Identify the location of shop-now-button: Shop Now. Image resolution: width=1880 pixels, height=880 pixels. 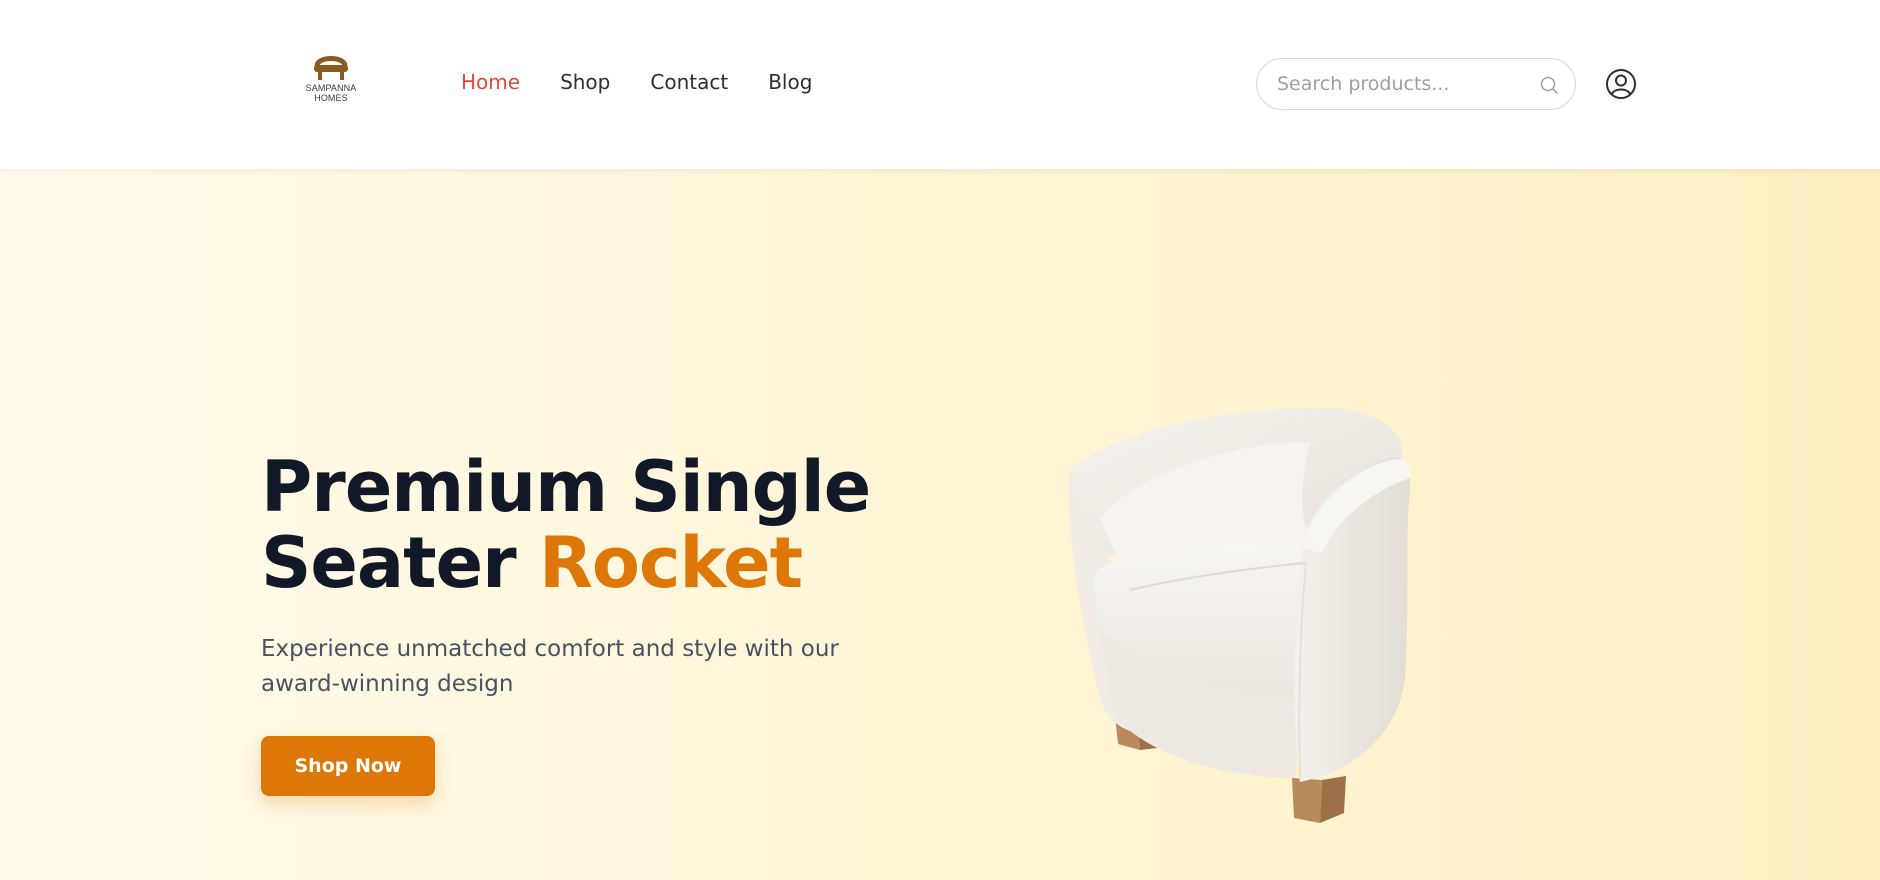
(348, 766).